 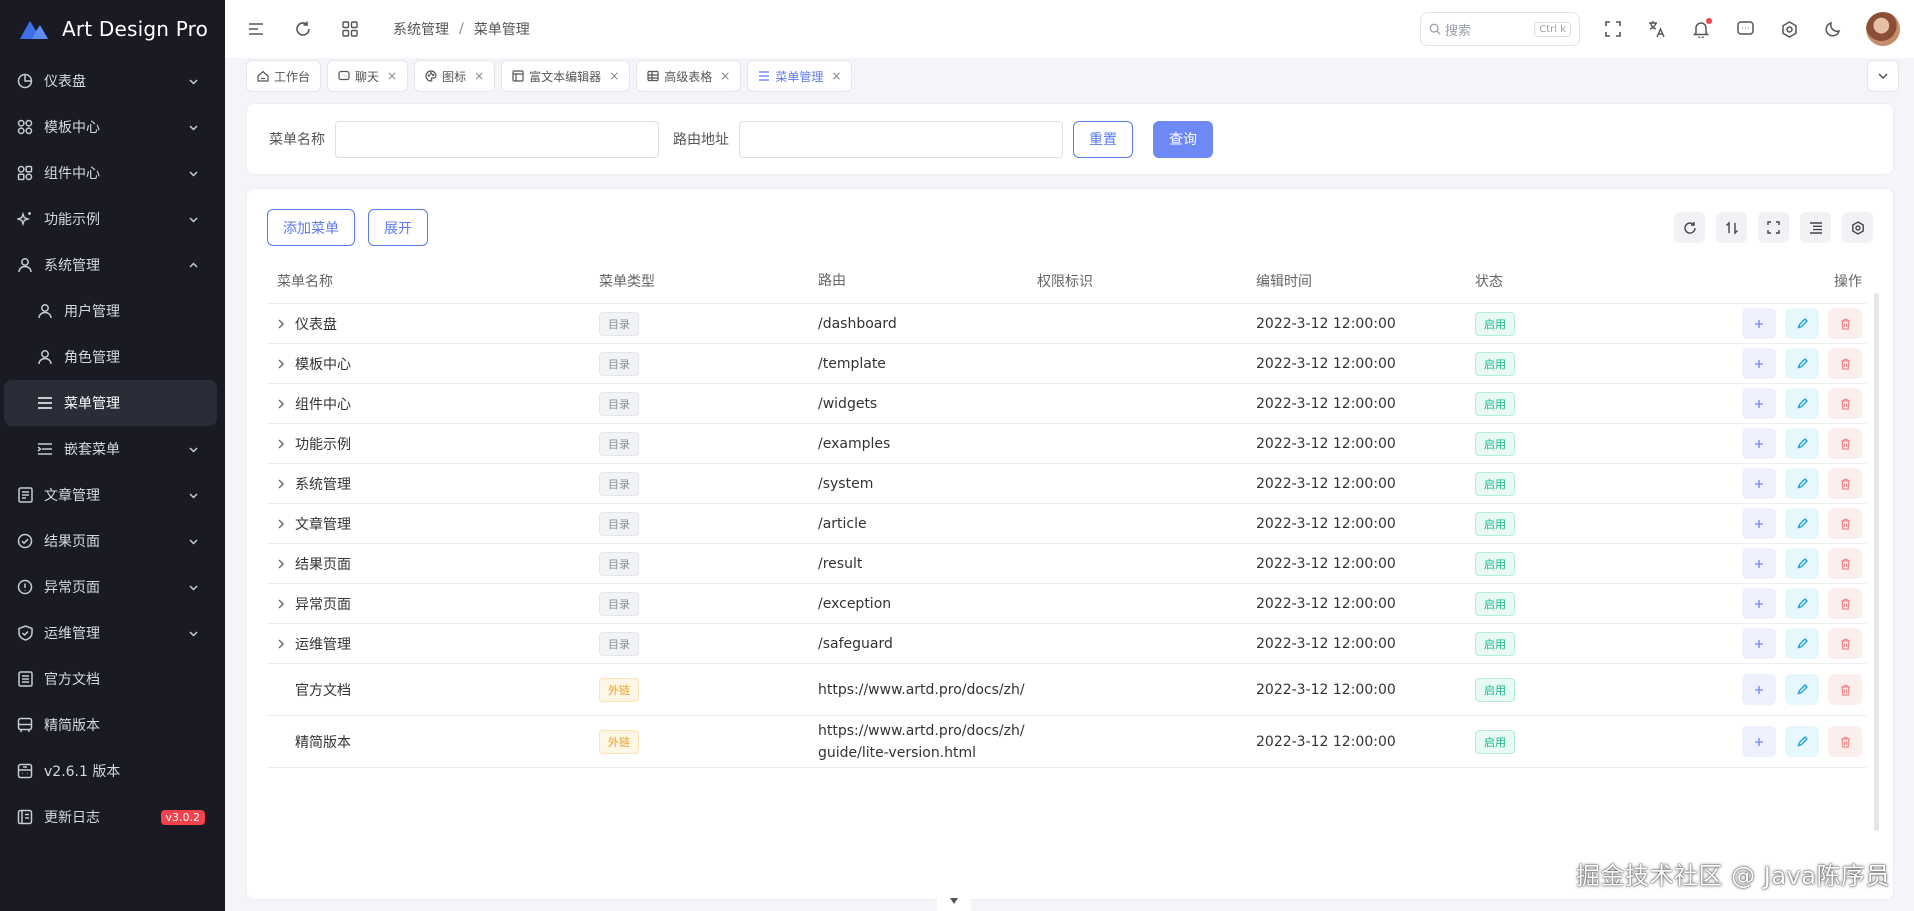 What do you see at coordinates (901, 139) in the screenshot?
I see `route-input` at bounding box center [901, 139].